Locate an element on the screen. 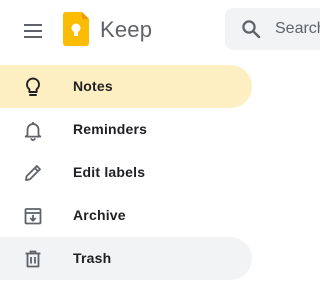 The image size is (320, 296). sidebar-item-edit-labels: Edit labels is located at coordinates (126, 172).